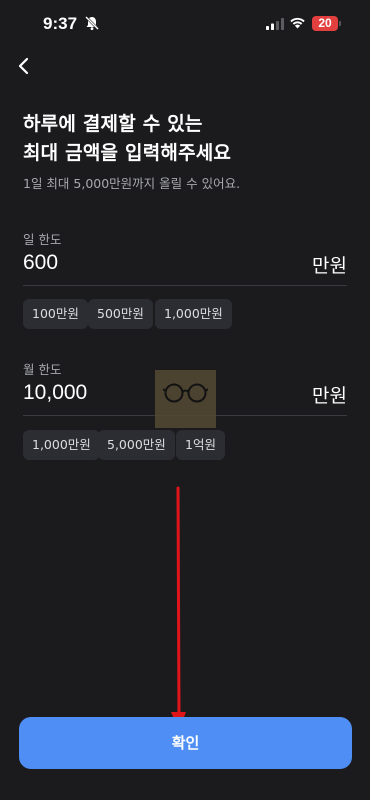 This screenshot has height=800, width=370. I want to click on title-line-2: 최대 금액을 입력해주세요, so click(127, 153).